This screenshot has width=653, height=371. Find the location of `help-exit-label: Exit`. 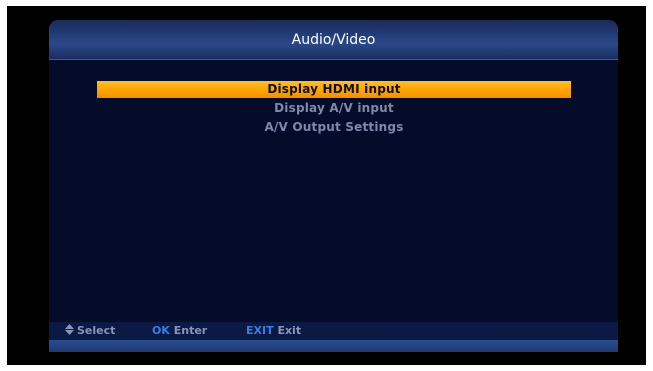

help-exit-label: Exit is located at coordinates (289, 330).